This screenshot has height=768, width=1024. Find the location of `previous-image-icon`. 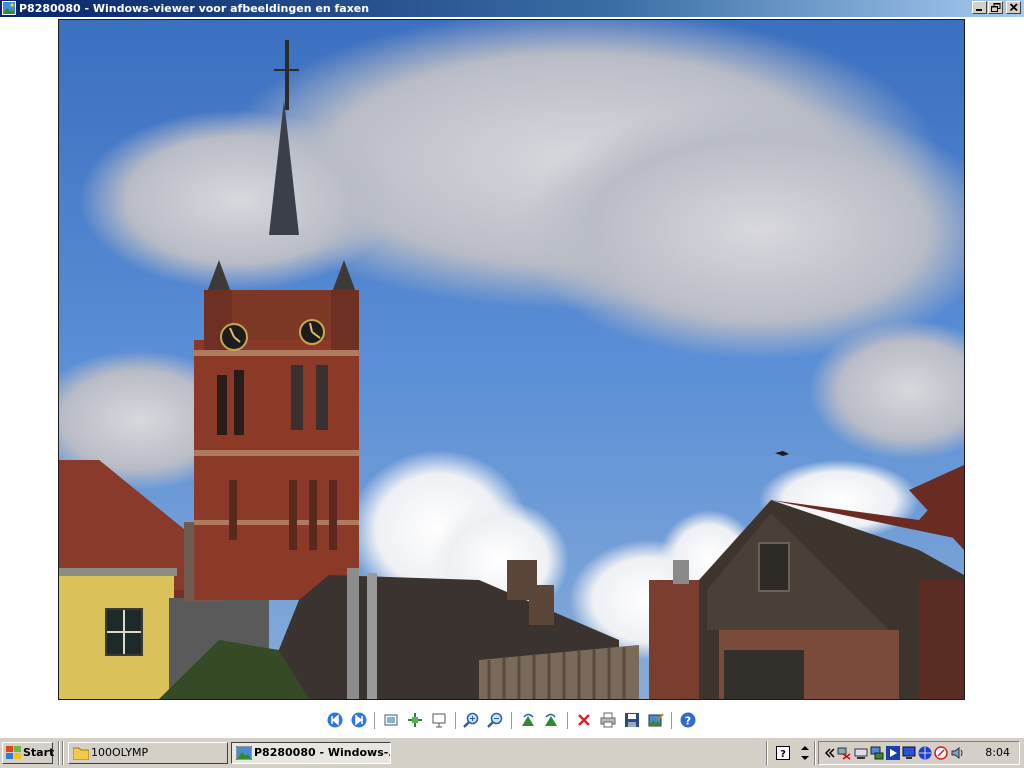

previous-image-icon is located at coordinates (335, 720).